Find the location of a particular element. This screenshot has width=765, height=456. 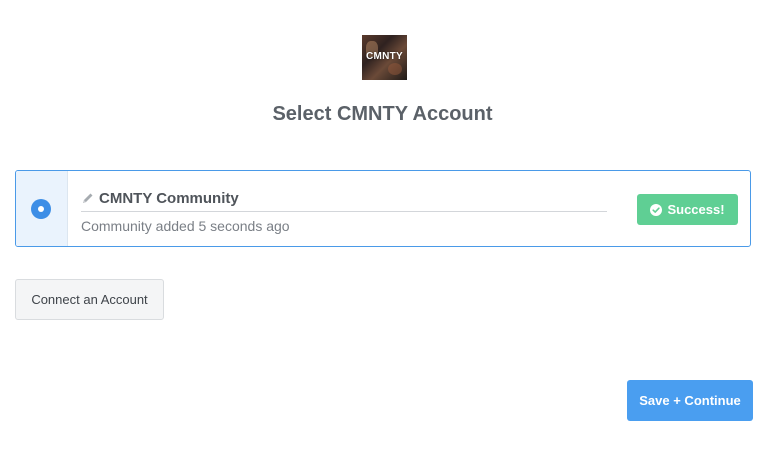

cmnty-app-logo: CMNTY is located at coordinates (384, 57).